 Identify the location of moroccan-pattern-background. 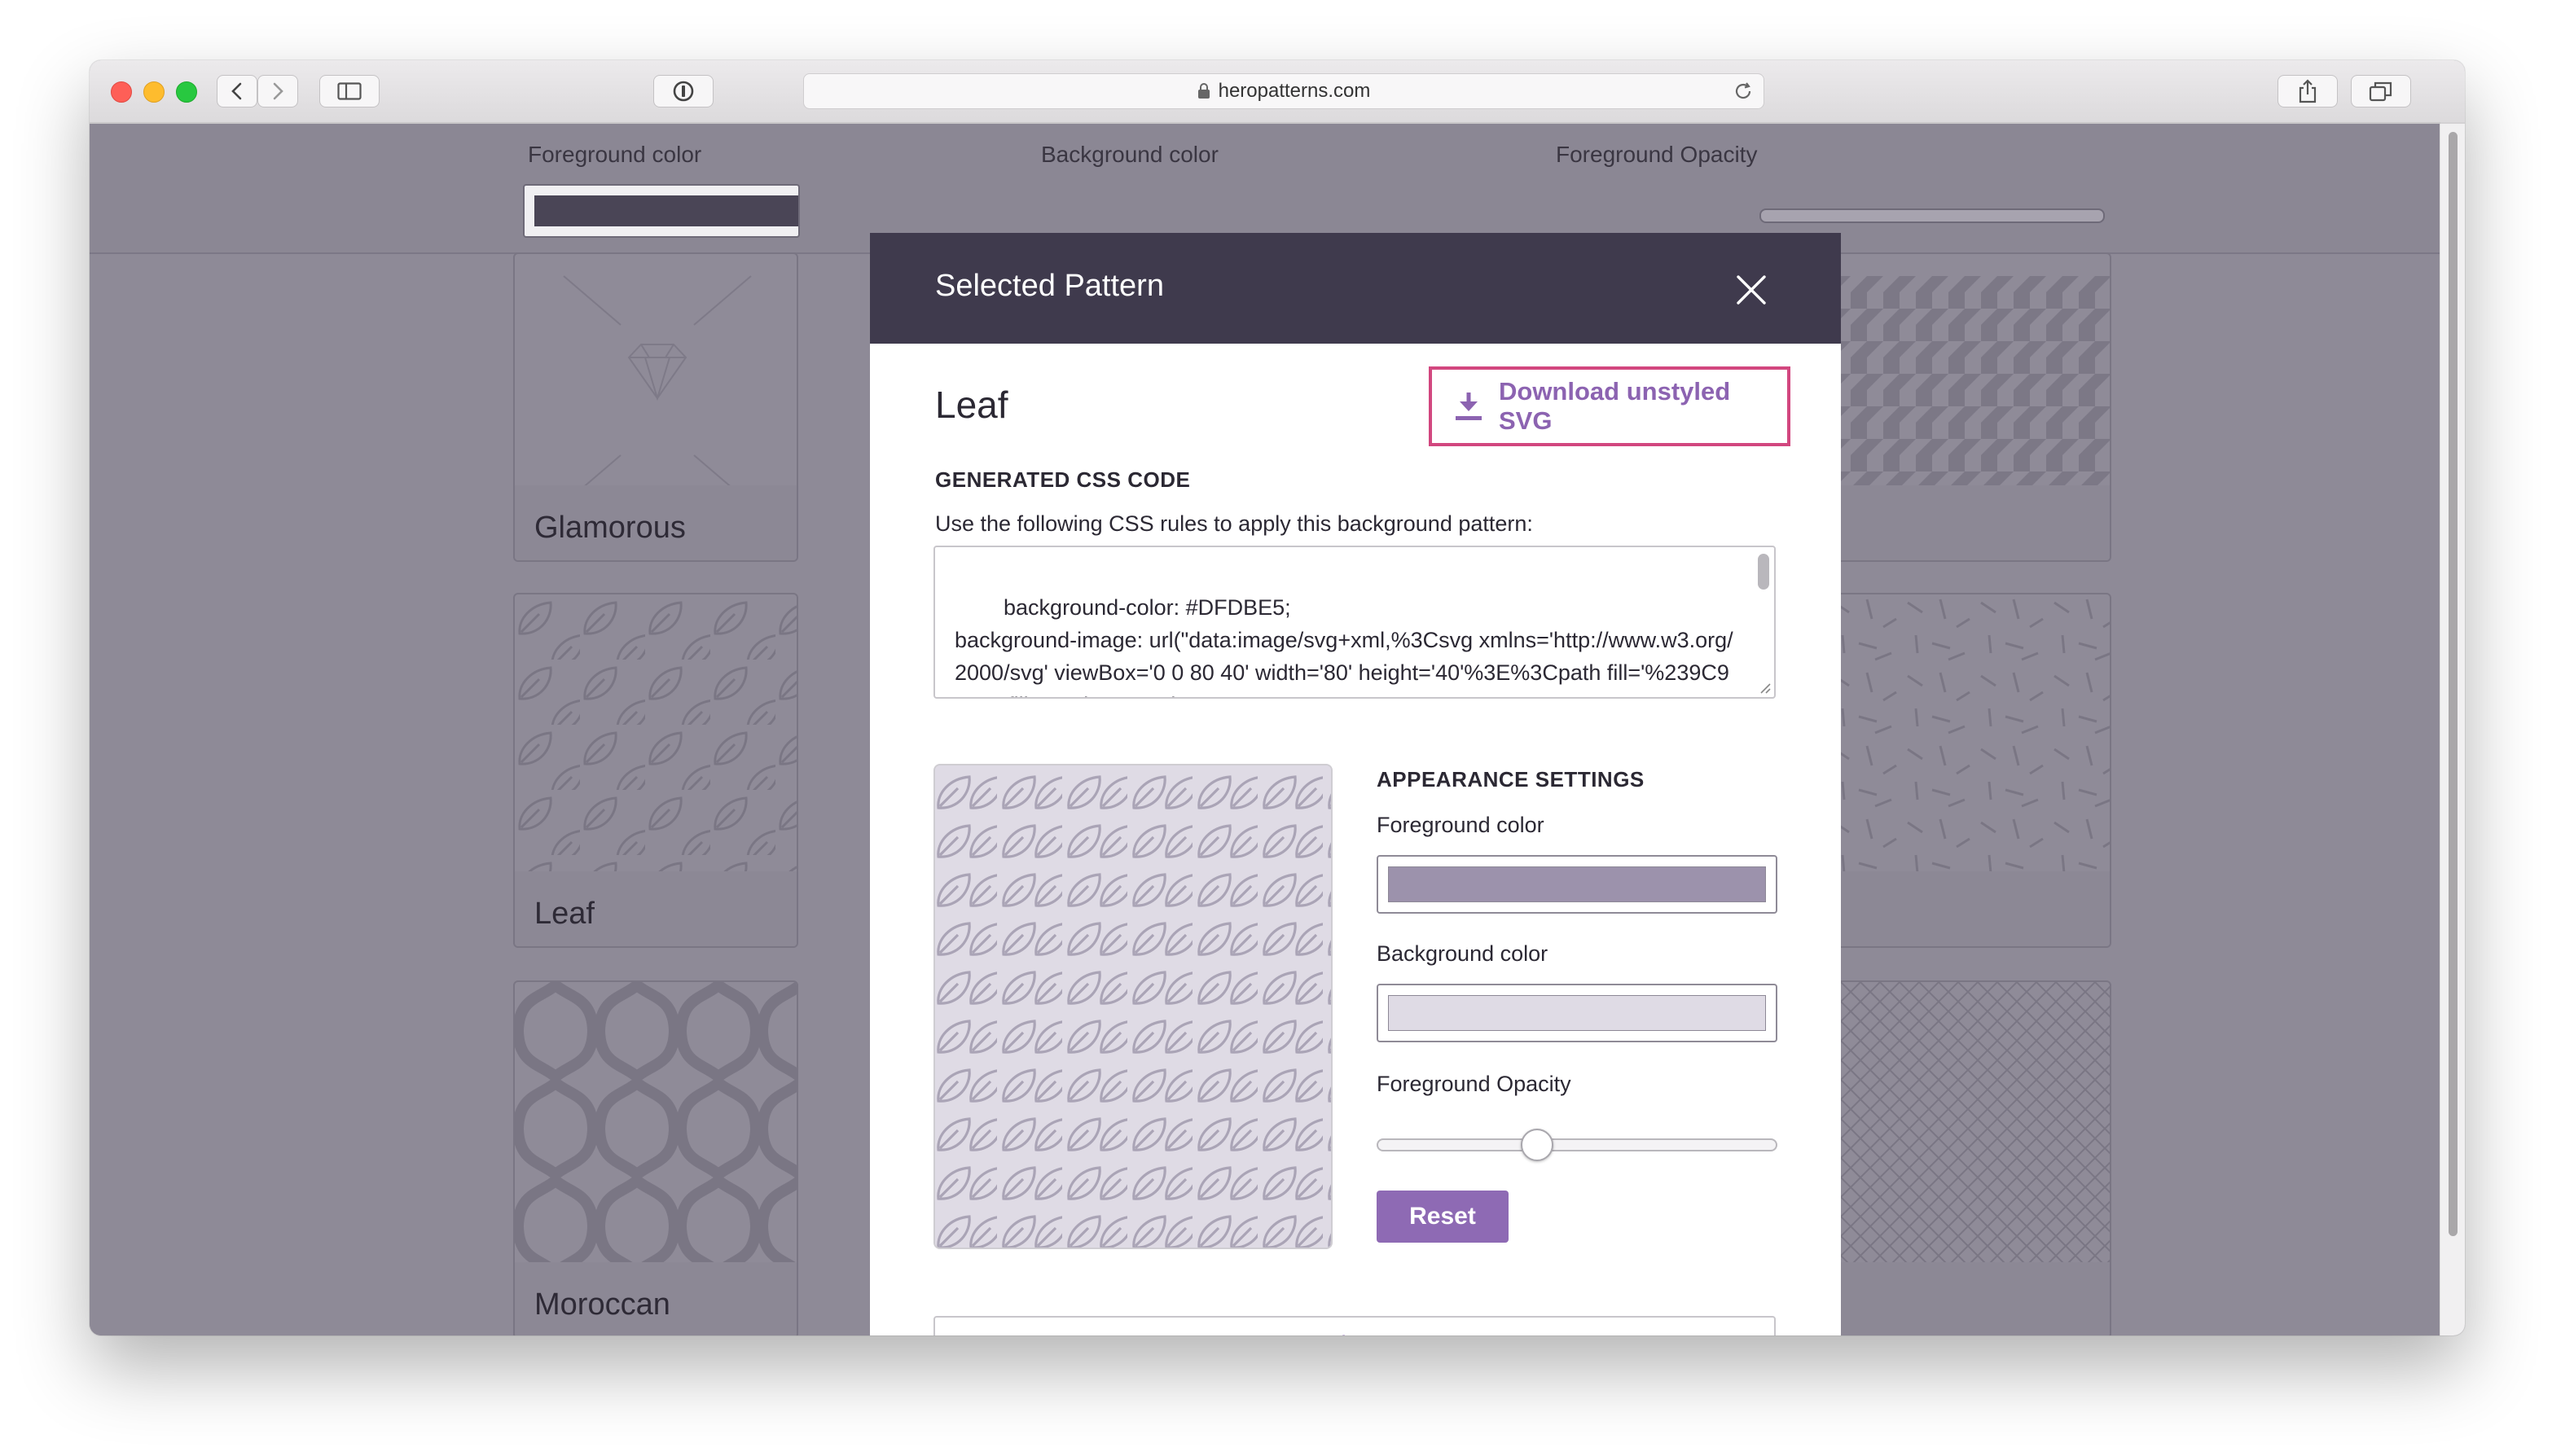
(656, 1122).